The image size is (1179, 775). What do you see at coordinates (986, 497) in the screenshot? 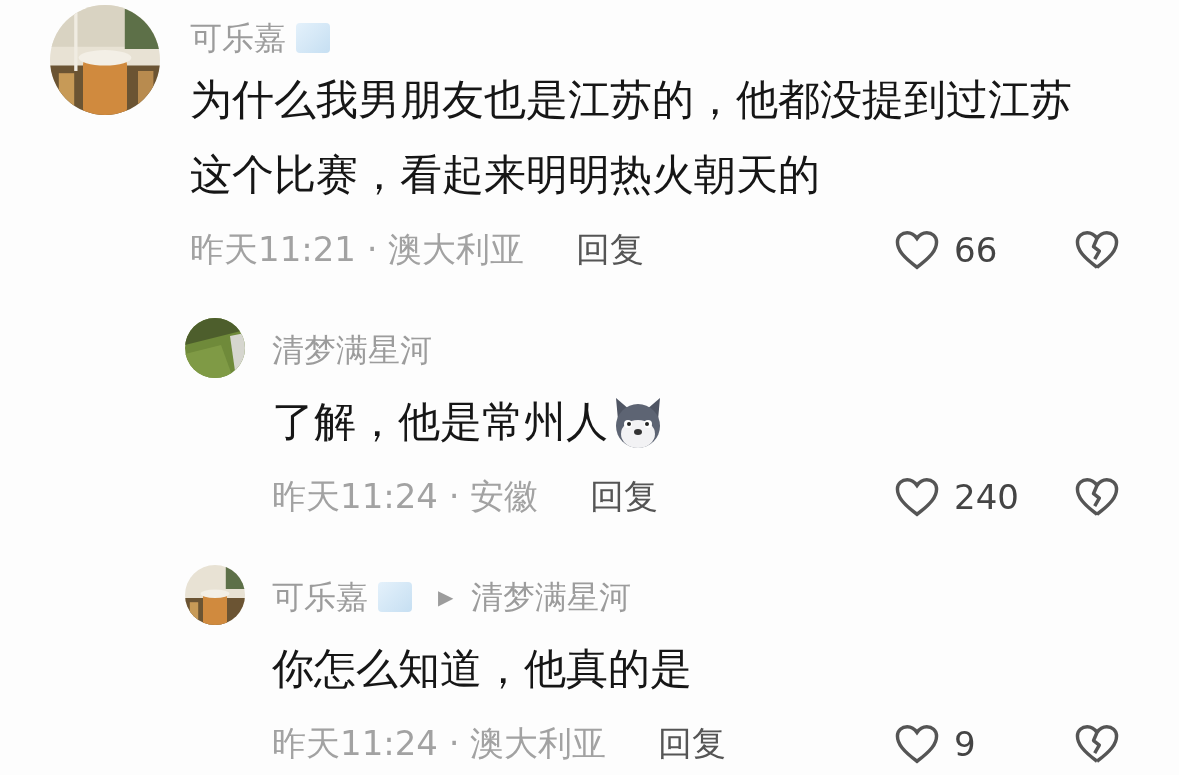
I see `like-count: 240` at bounding box center [986, 497].